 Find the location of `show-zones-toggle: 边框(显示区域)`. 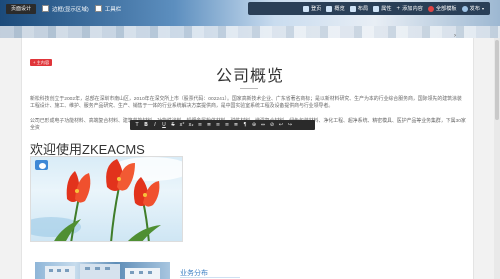

show-zones-toggle: 边框(显示区域) is located at coordinates (65, 9).